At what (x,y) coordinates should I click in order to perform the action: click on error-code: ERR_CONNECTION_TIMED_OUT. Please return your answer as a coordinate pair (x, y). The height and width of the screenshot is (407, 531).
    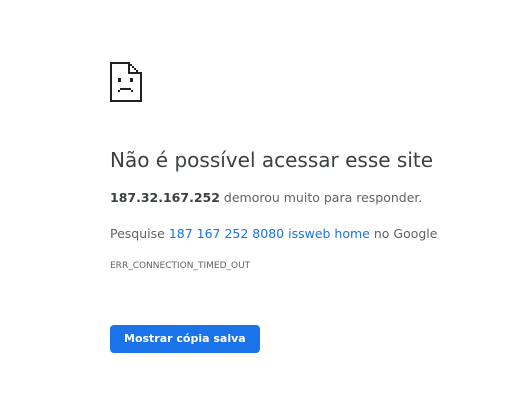
    Looking at the image, I should click on (180, 266).